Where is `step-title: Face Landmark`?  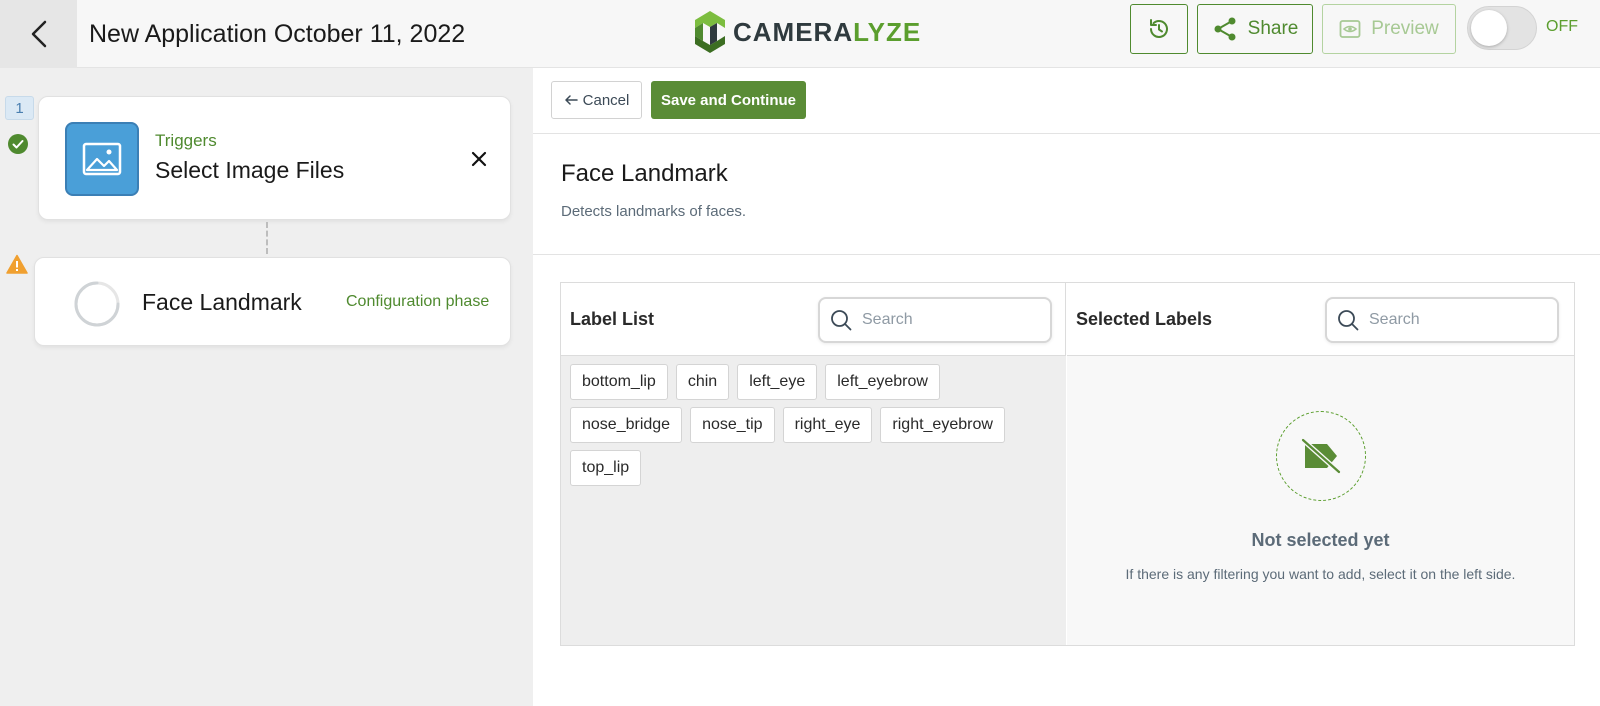 step-title: Face Landmark is located at coordinates (222, 302).